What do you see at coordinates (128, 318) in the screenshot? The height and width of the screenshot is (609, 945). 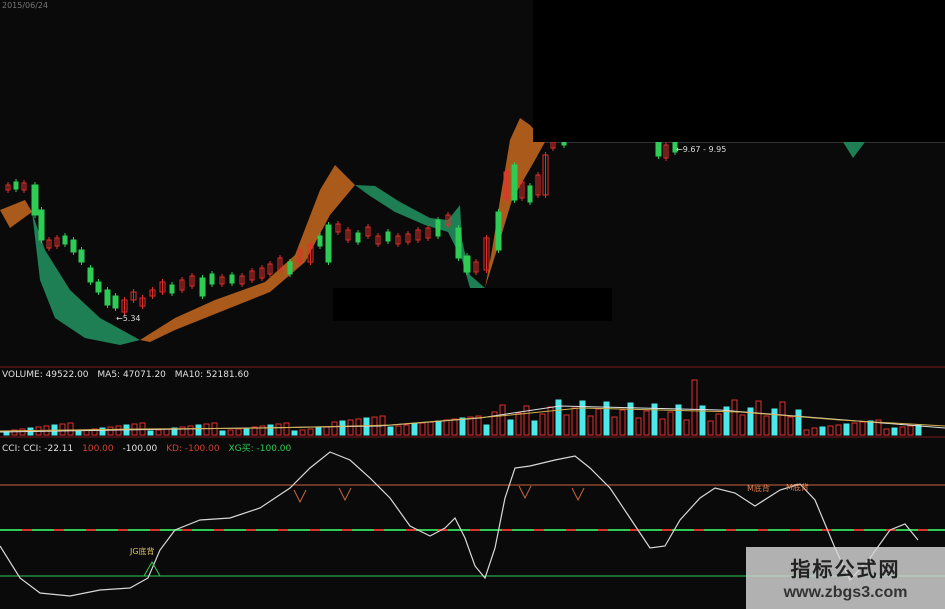 I see `low-price-label: ←5.34` at bounding box center [128, 318].